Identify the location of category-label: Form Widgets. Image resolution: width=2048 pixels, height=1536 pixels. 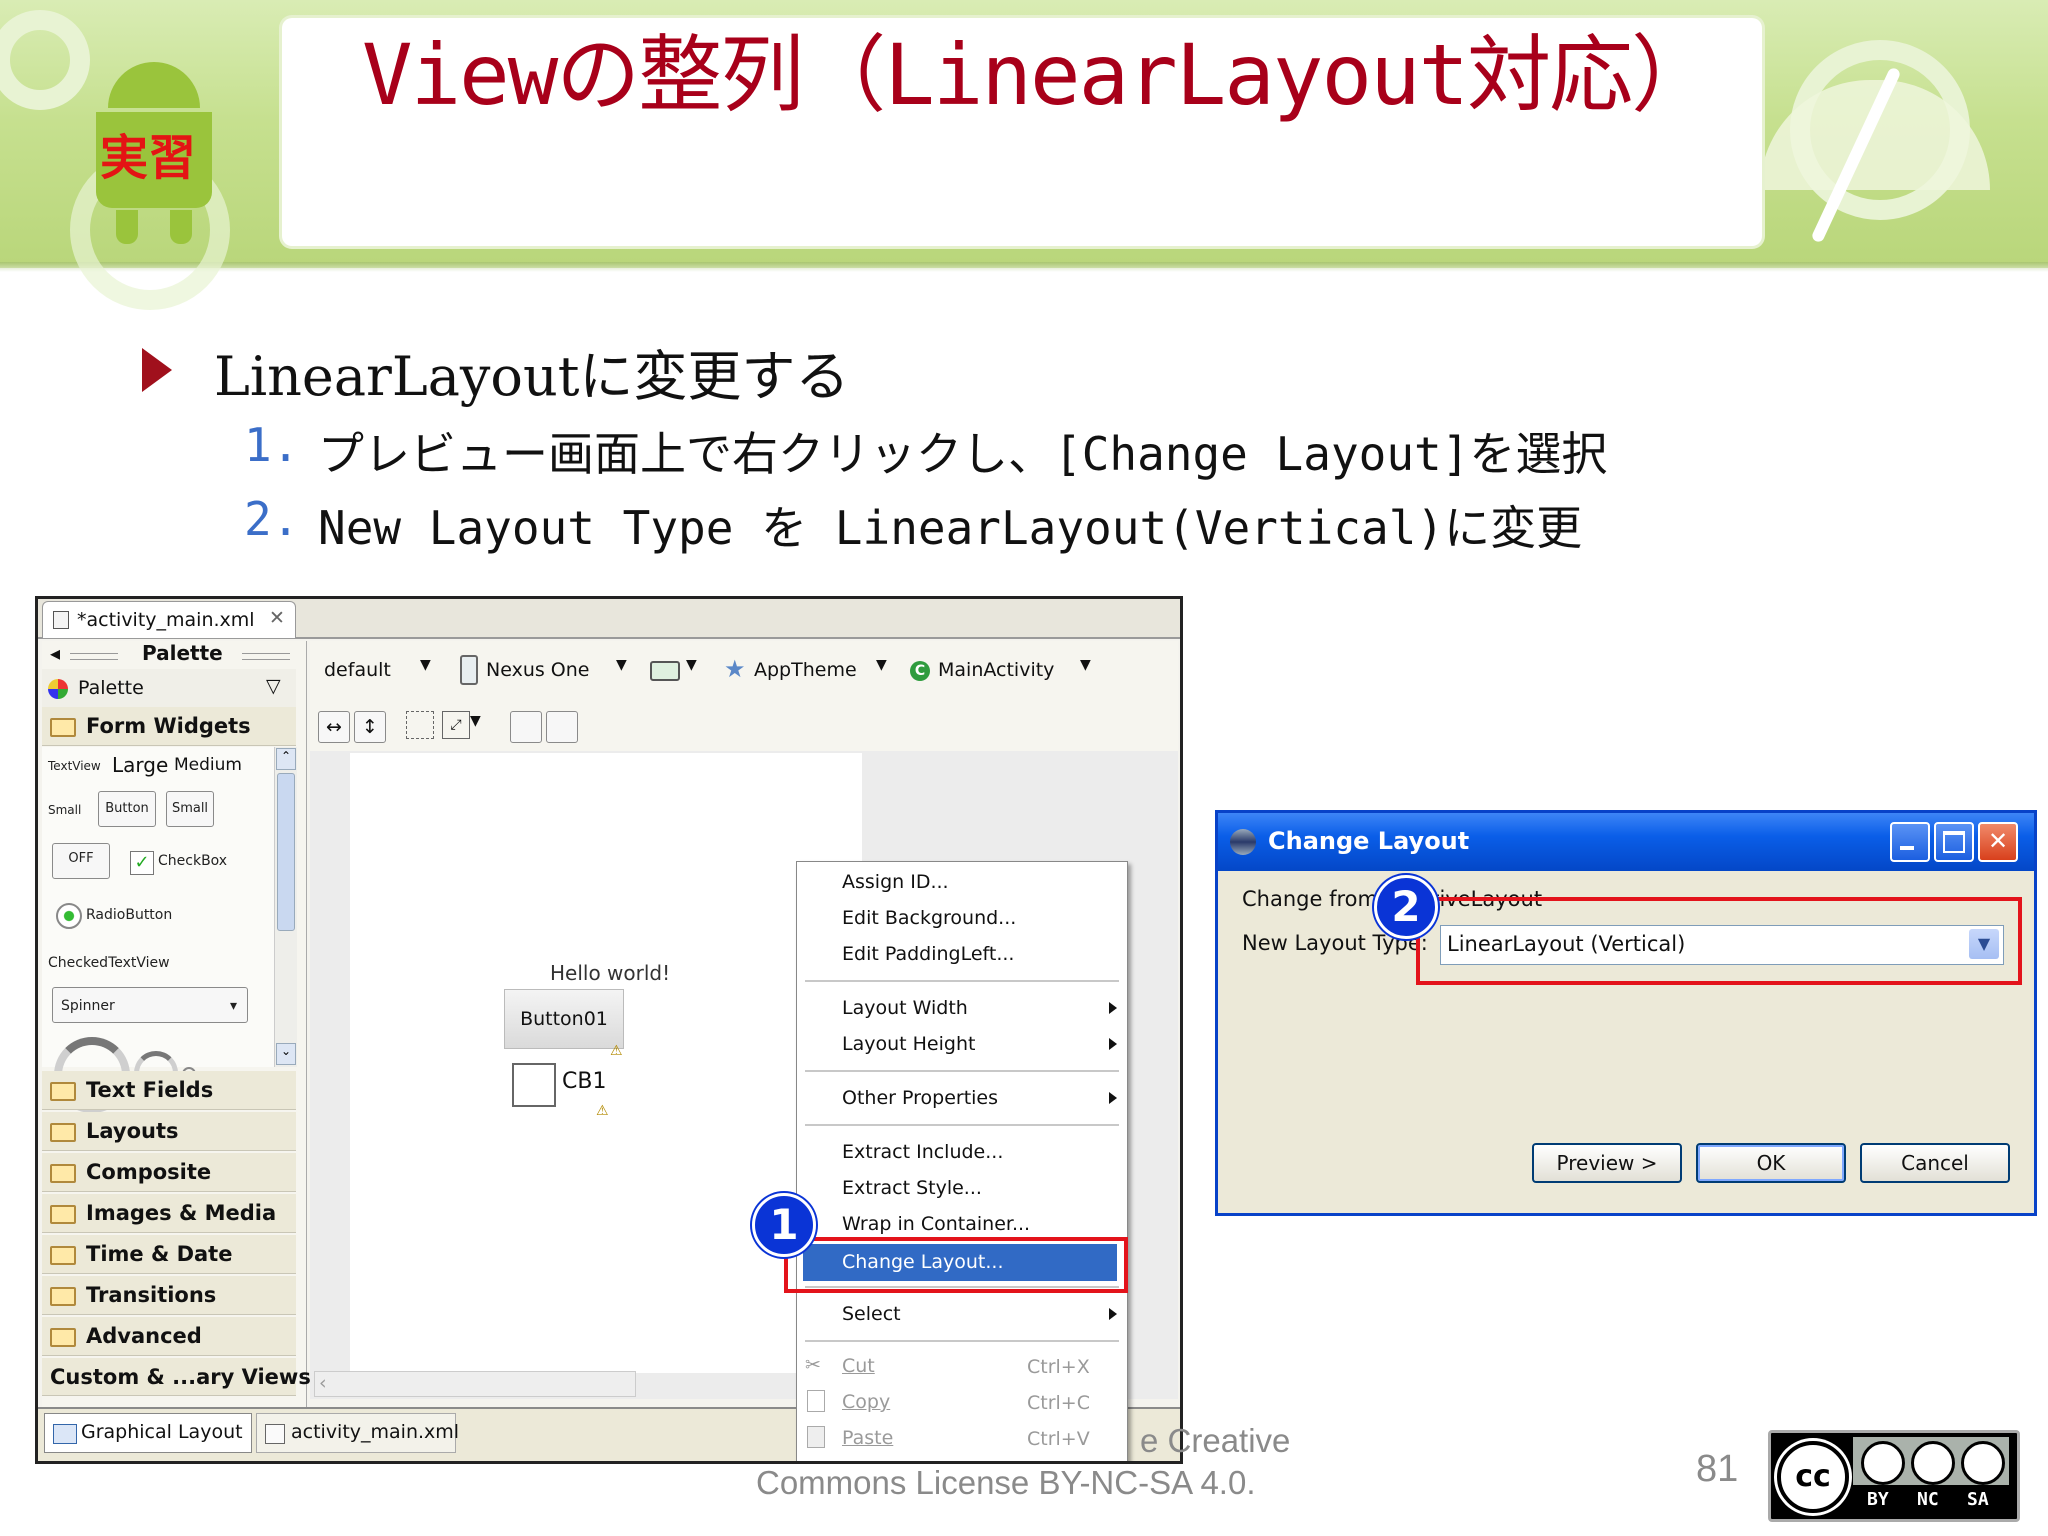
(168, 726).